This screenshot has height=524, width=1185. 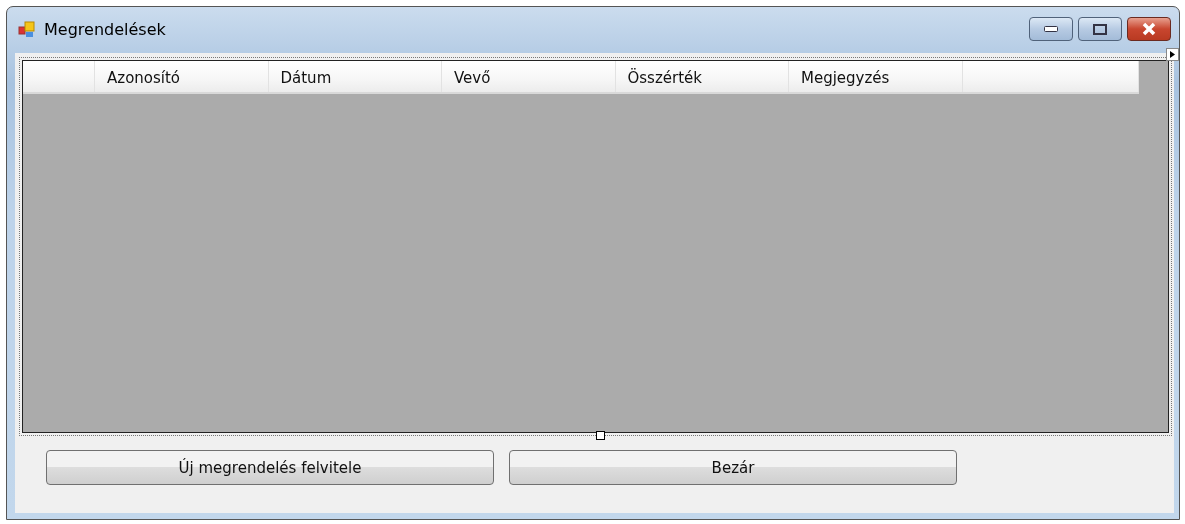 What do you see at coordinates (600, 435) in the screenshot?
I see `resize-handle` at bounding box center [600, 435].